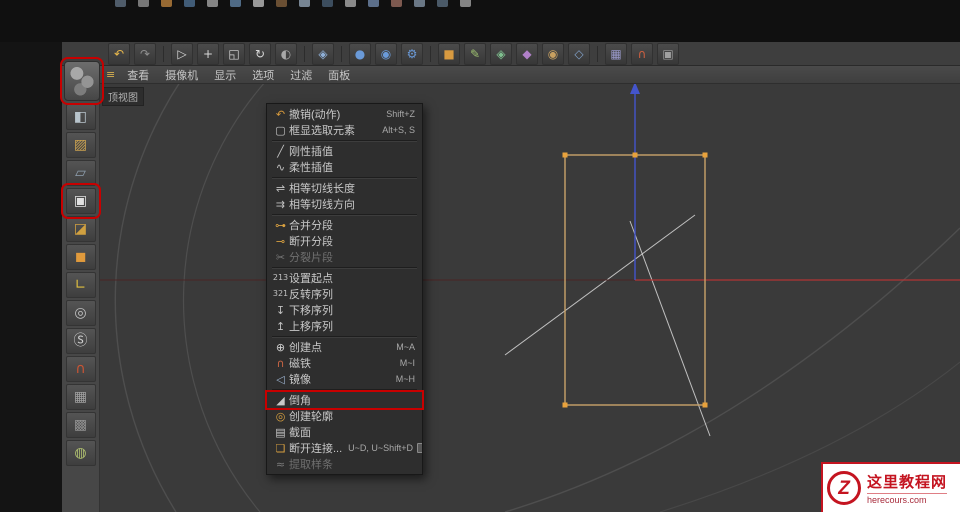 Image resolution: width=960 pixels, height=512 pixels. I want to click on viewport-menu-panel: 面板, so click(339, 75).